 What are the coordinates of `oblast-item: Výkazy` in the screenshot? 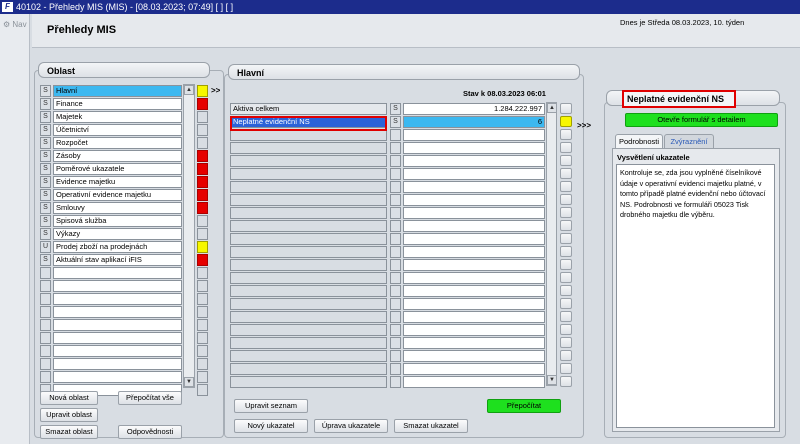 It's located at (117, 234).